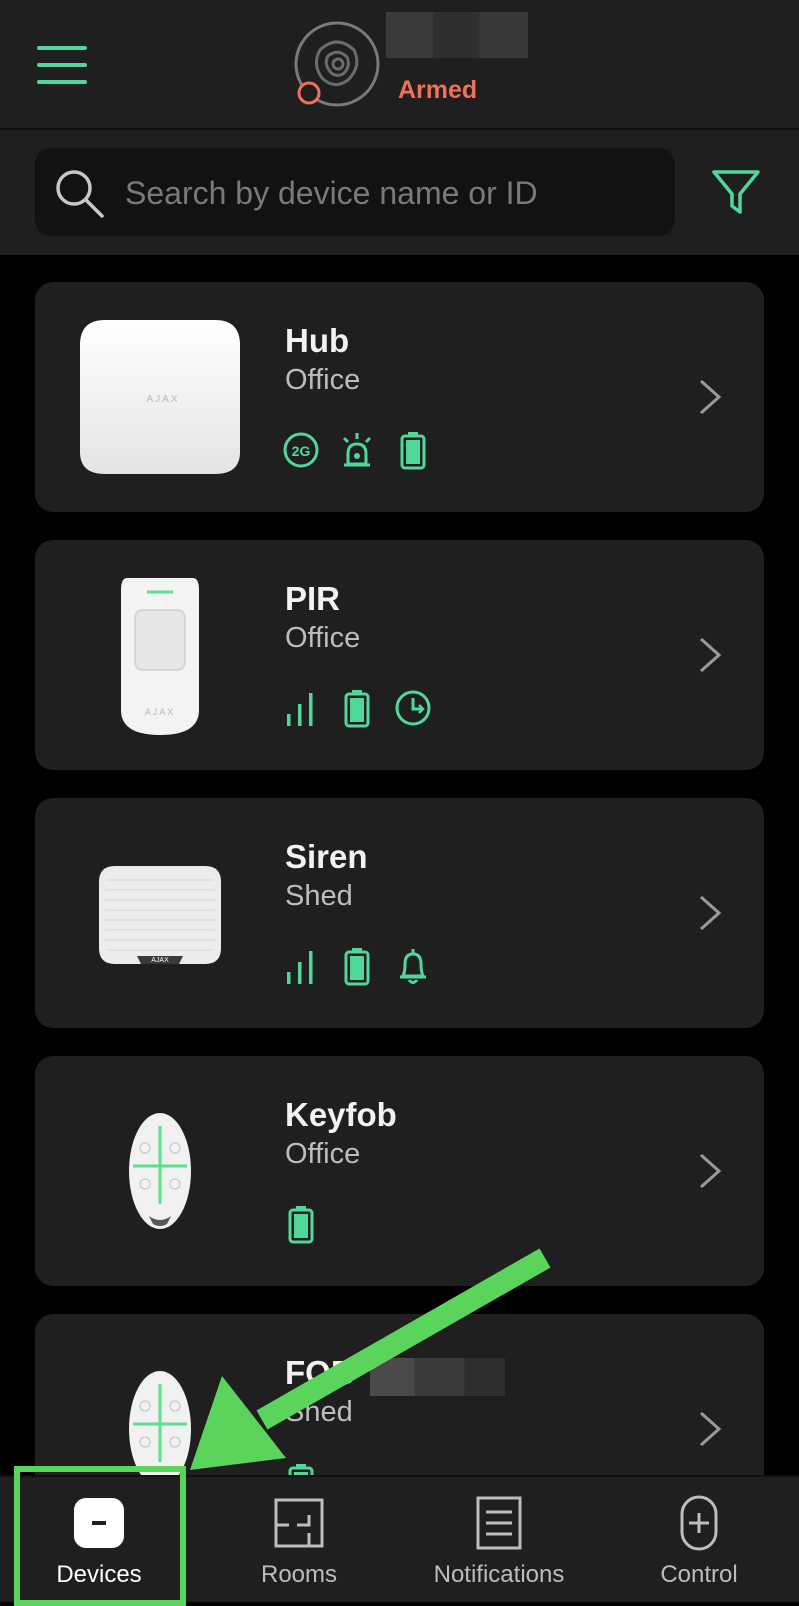  What do you see at coordinates (341, 1114) in the screenshot?
I see `device-name: Keyfob` at bounding box center [341, 1114].